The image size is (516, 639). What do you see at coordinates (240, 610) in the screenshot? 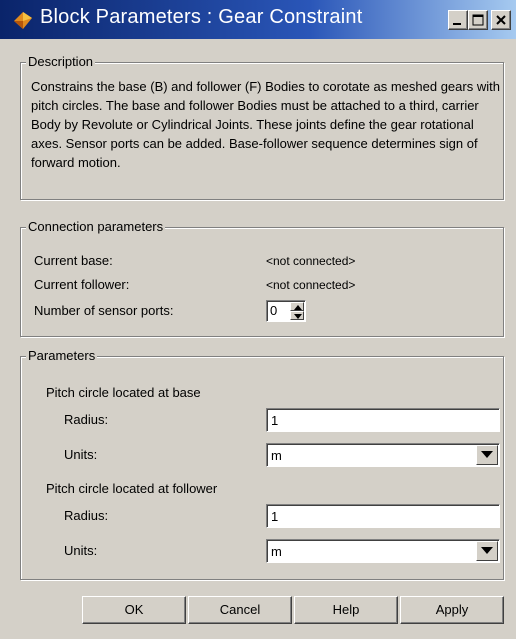
I see `cancel-button: Cancel` at bounding box center [240, 610].